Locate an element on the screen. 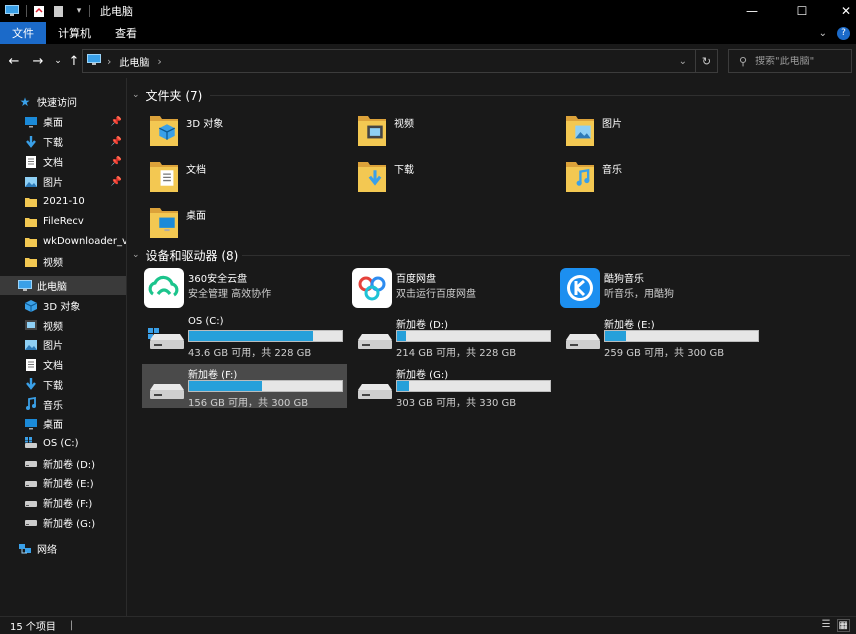  customize-toolbar-icon: ▾ is located at coordinates (79, 11).